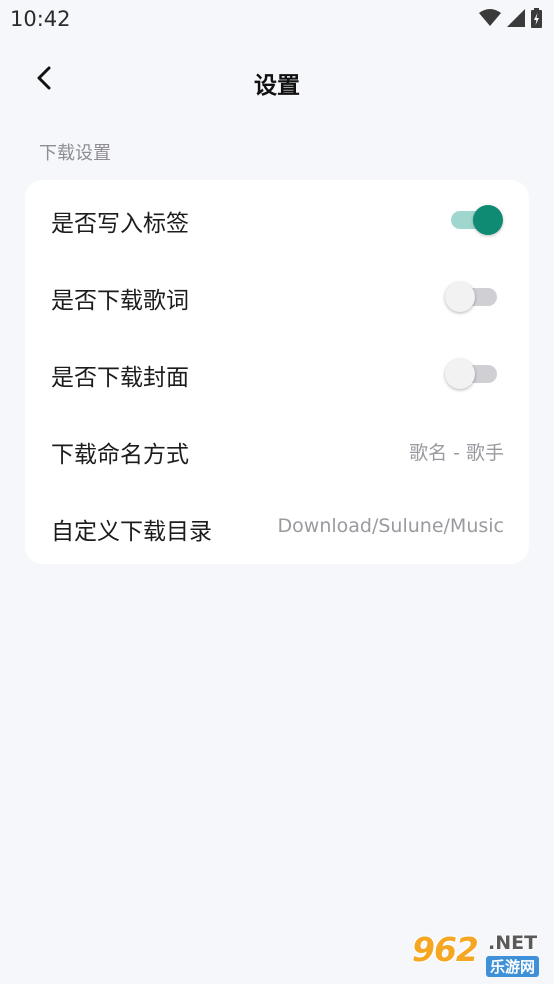  Describe the element at coordinates (277, 449) in the screenshot. I see `setting-row-naming-format: 下载命名方式 歌名 - 歌手` at that location.